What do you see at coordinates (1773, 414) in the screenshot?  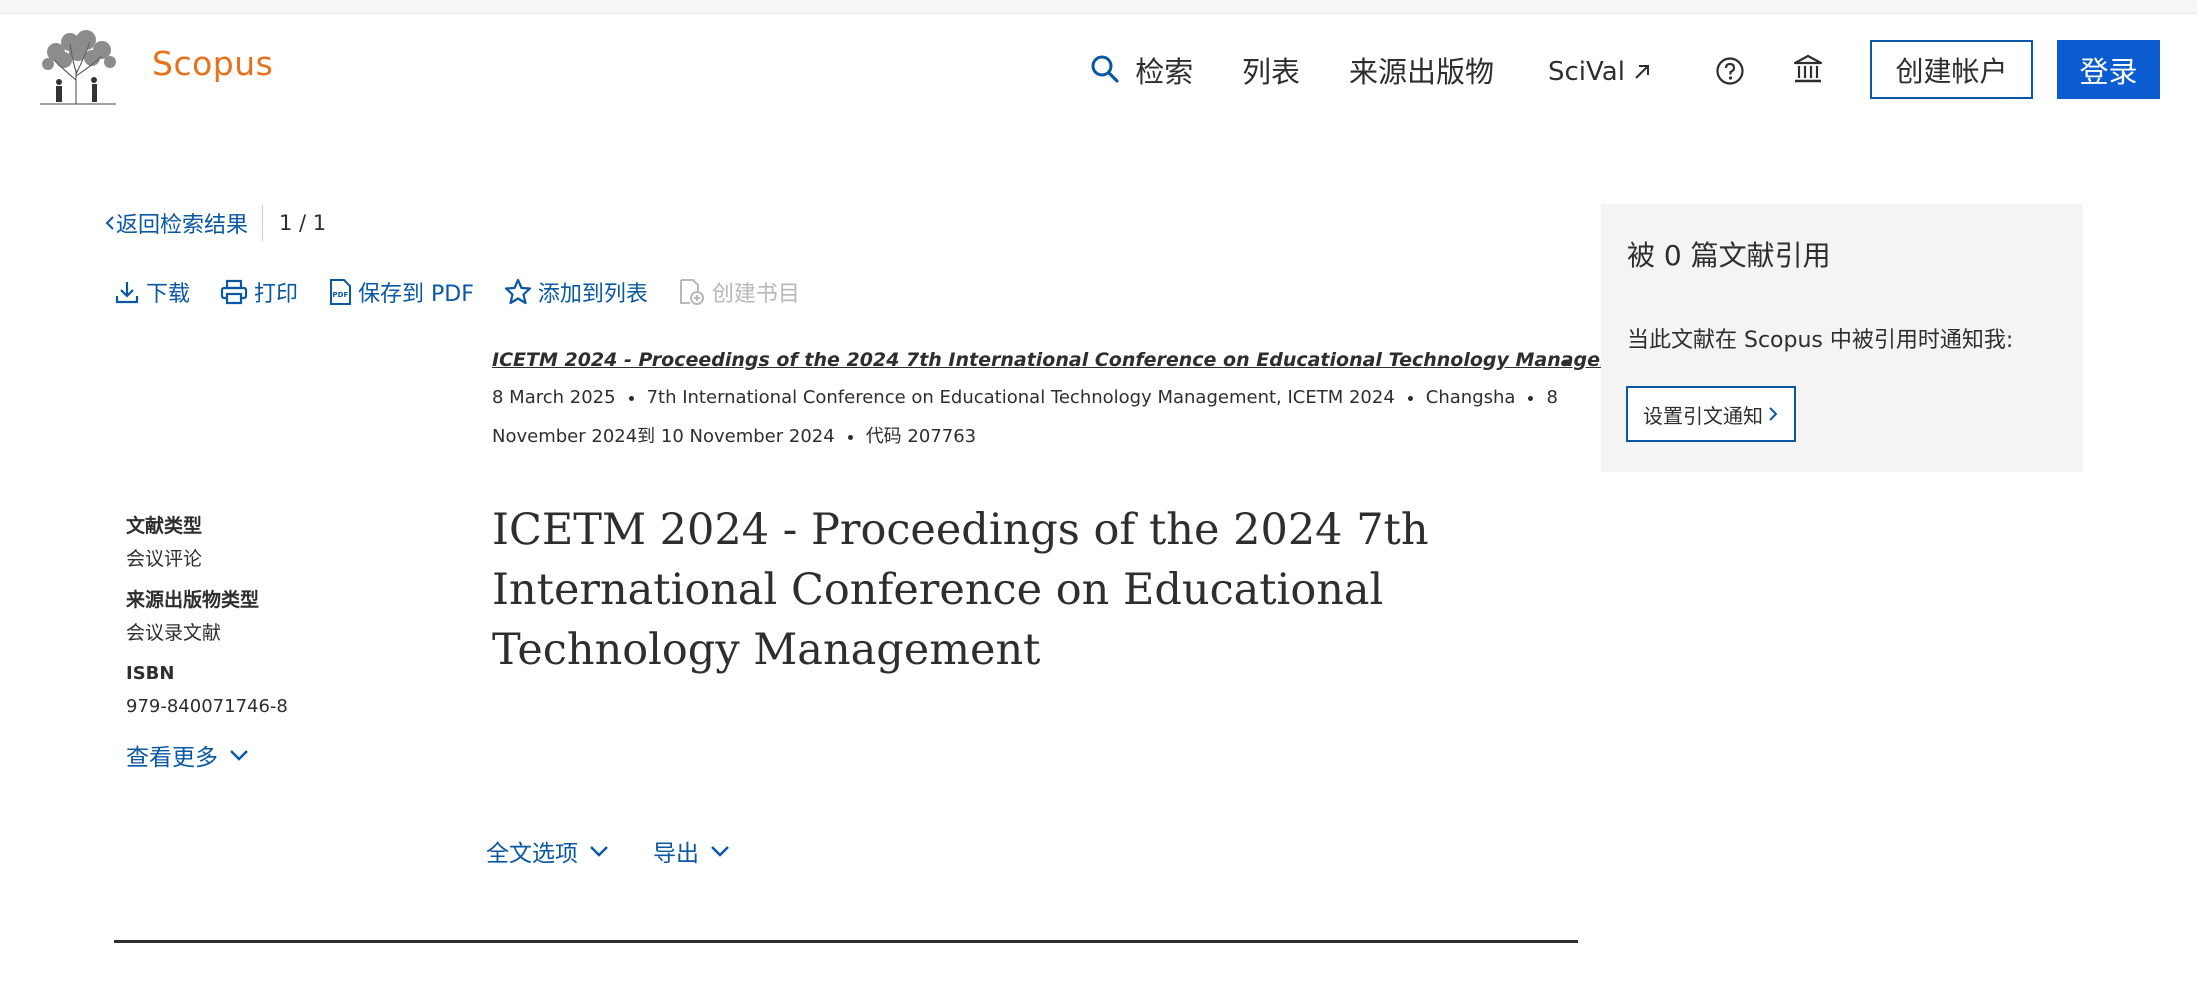 I see `chevron-right-icon` at bounding box center [1773, 414].